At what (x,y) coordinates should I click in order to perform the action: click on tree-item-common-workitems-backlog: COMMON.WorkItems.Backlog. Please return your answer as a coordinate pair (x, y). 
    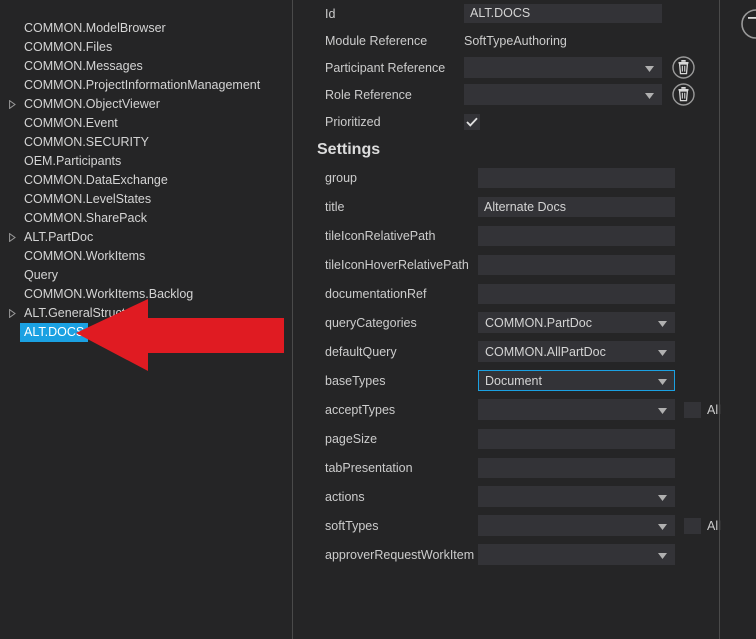
    Looking at the image, I should click on (146, 294).